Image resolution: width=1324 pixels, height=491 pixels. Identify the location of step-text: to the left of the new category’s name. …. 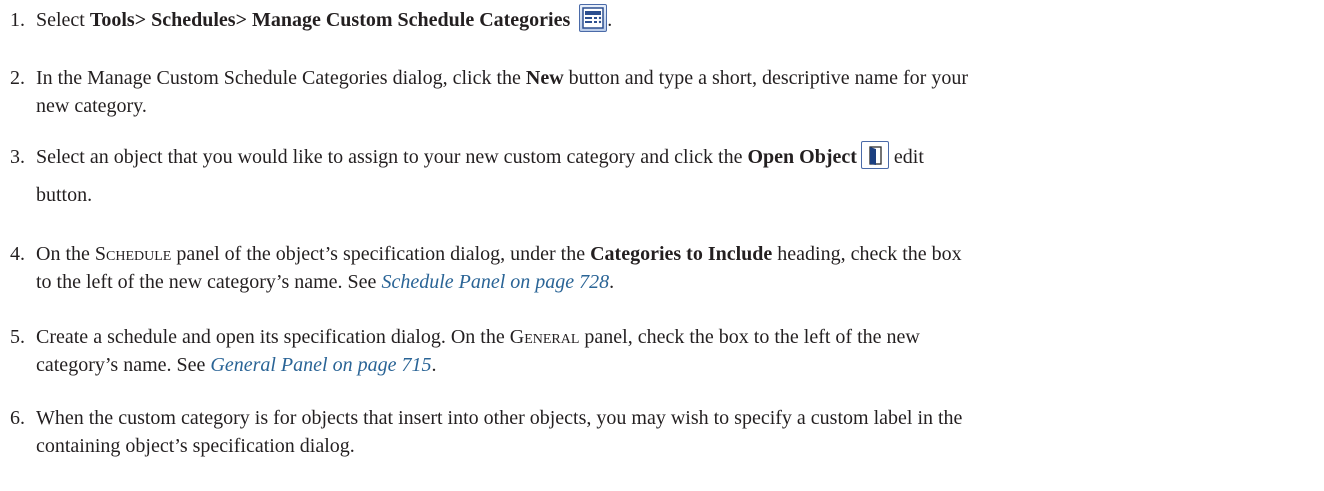
(209, 282).